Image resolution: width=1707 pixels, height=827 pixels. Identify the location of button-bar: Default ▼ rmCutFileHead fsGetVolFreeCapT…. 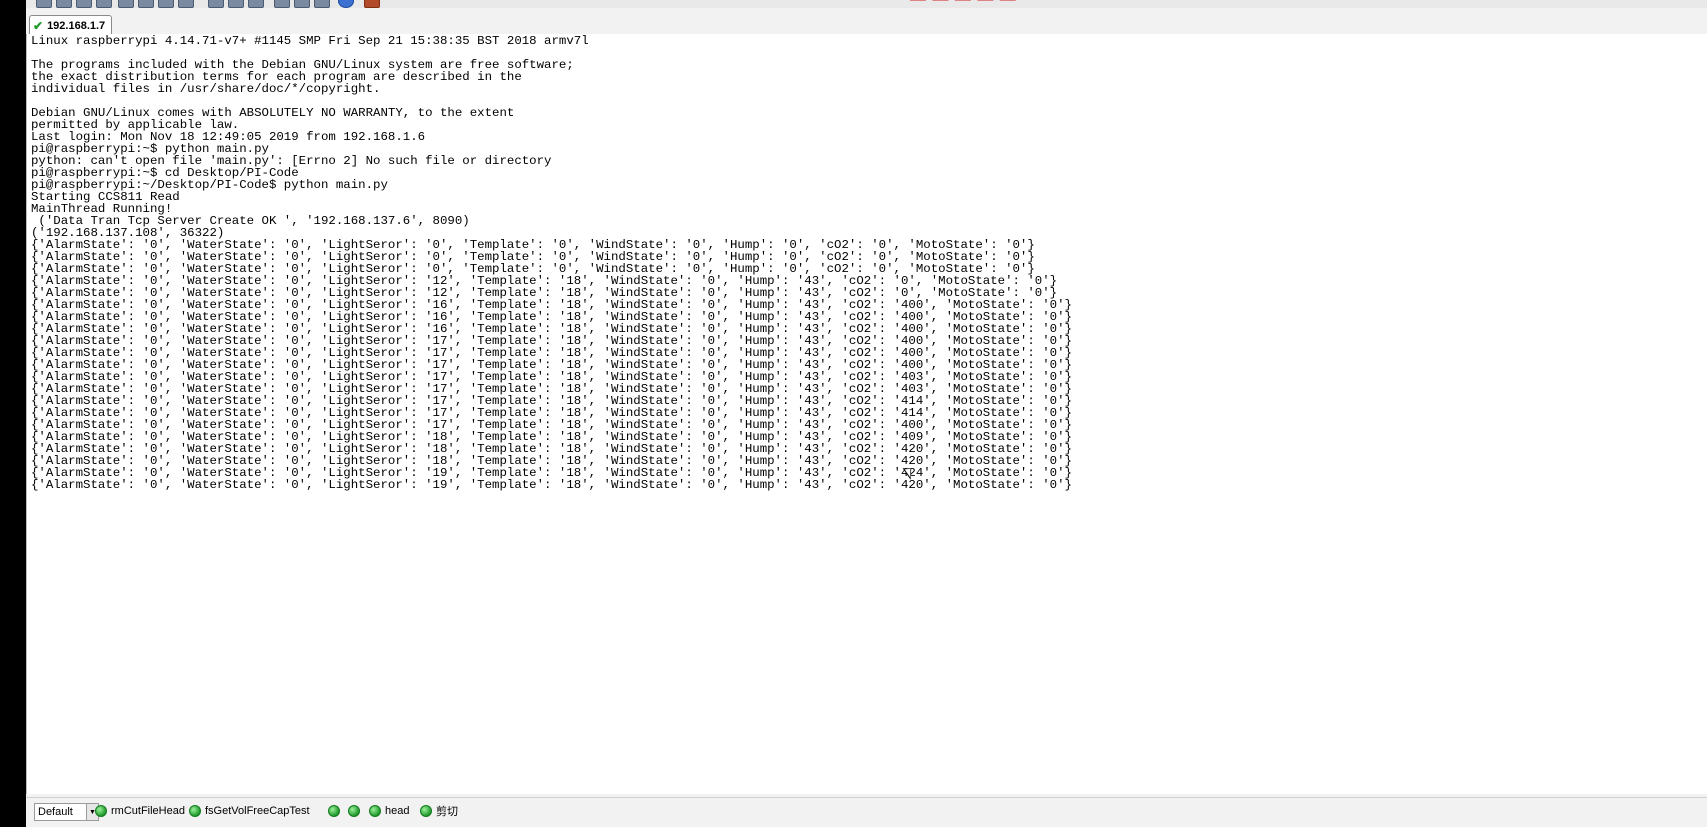
(866, 812).